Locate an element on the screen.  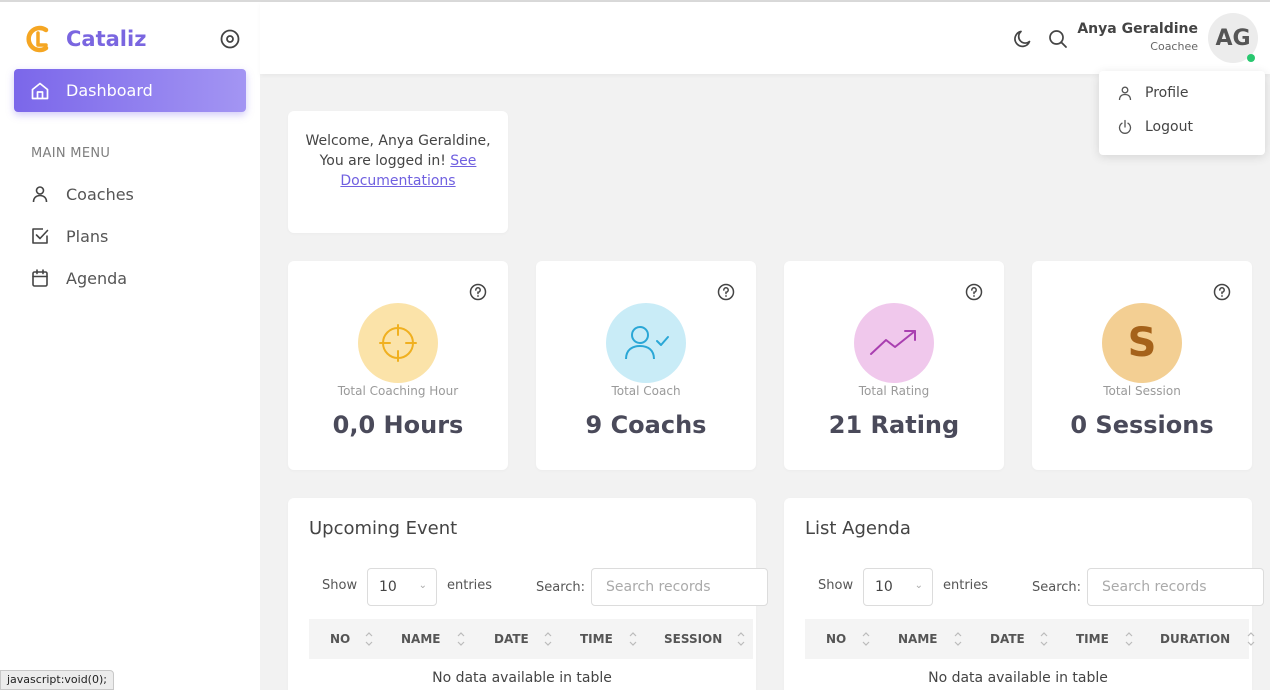
stat-card-total-session: S Total Session 0 Sessions is located at coordinates (1142, 365).